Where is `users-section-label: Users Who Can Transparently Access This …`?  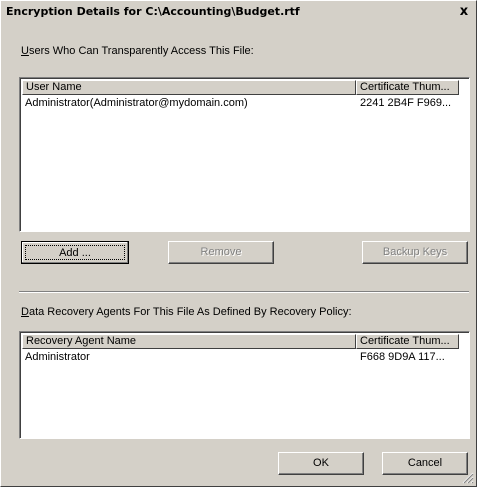 users-section-label: Users Who Can Transparently Access This … is located at coordinates (137, 51).